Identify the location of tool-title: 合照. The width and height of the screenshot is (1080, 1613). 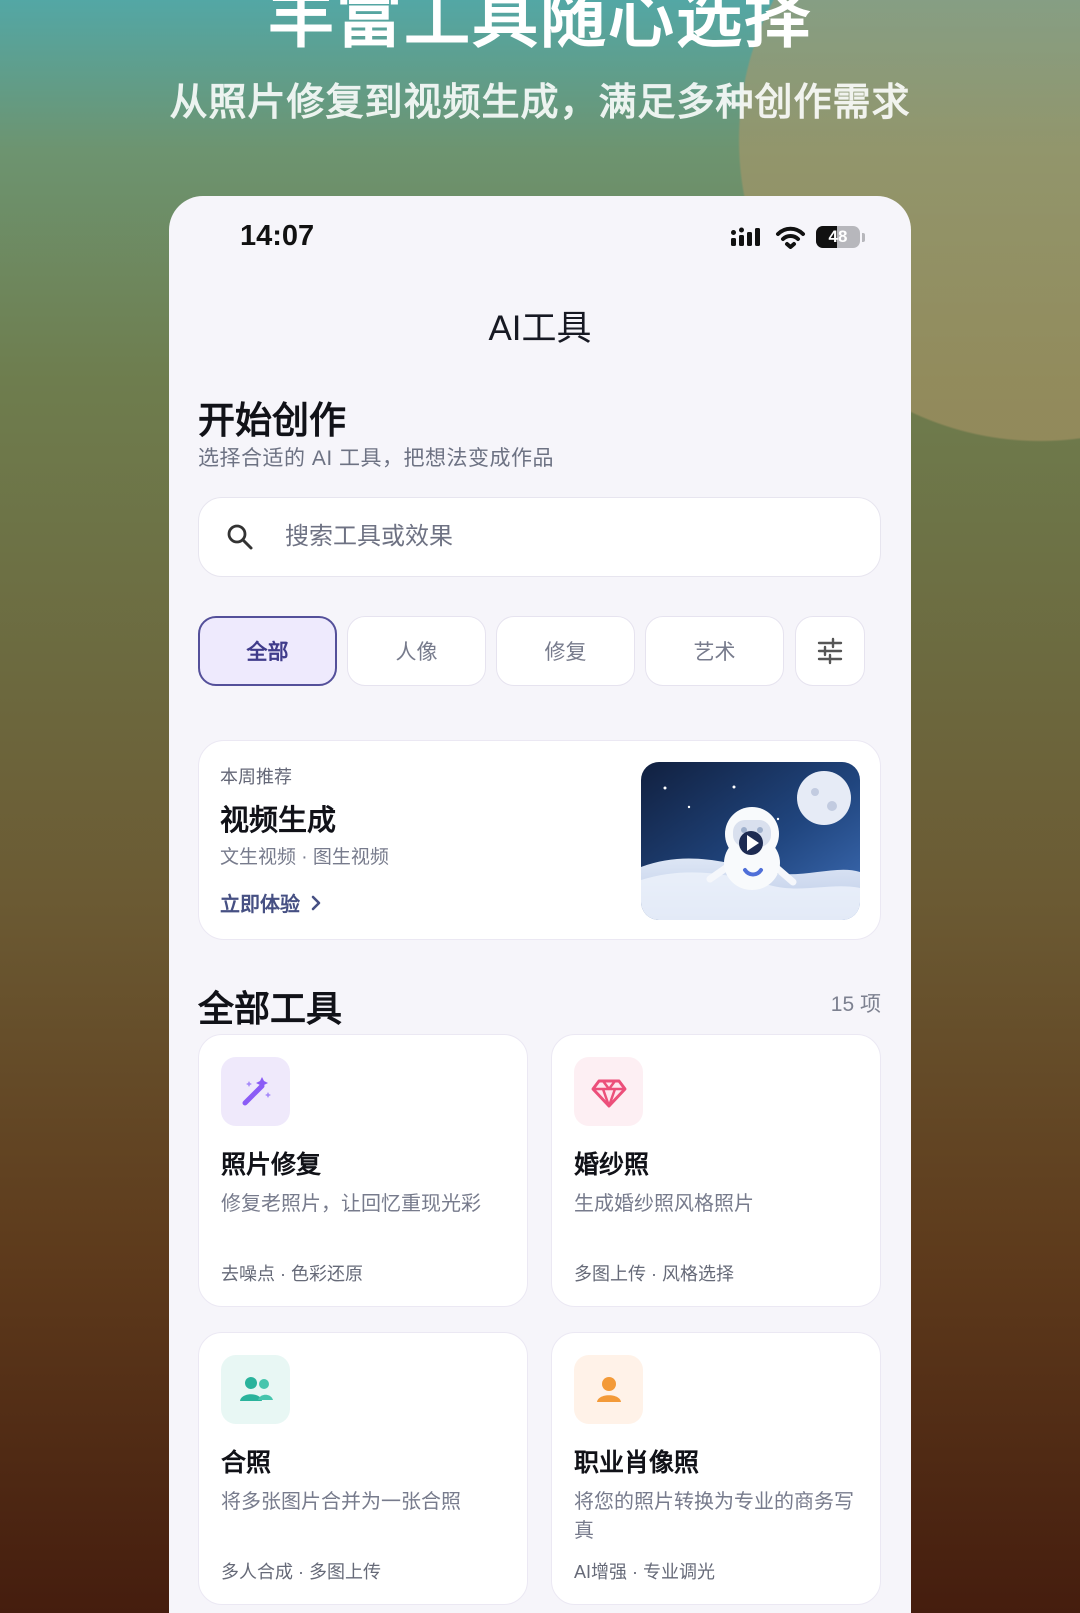
(246, 1463).